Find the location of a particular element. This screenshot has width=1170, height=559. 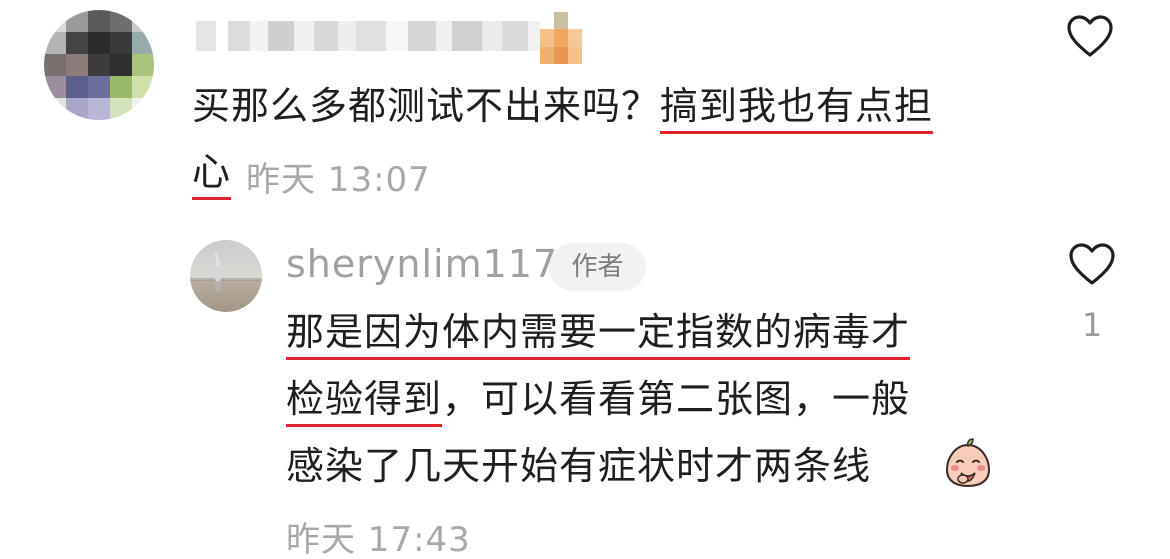

comment-body-line2: 心 is located at coordinates (211, 172).